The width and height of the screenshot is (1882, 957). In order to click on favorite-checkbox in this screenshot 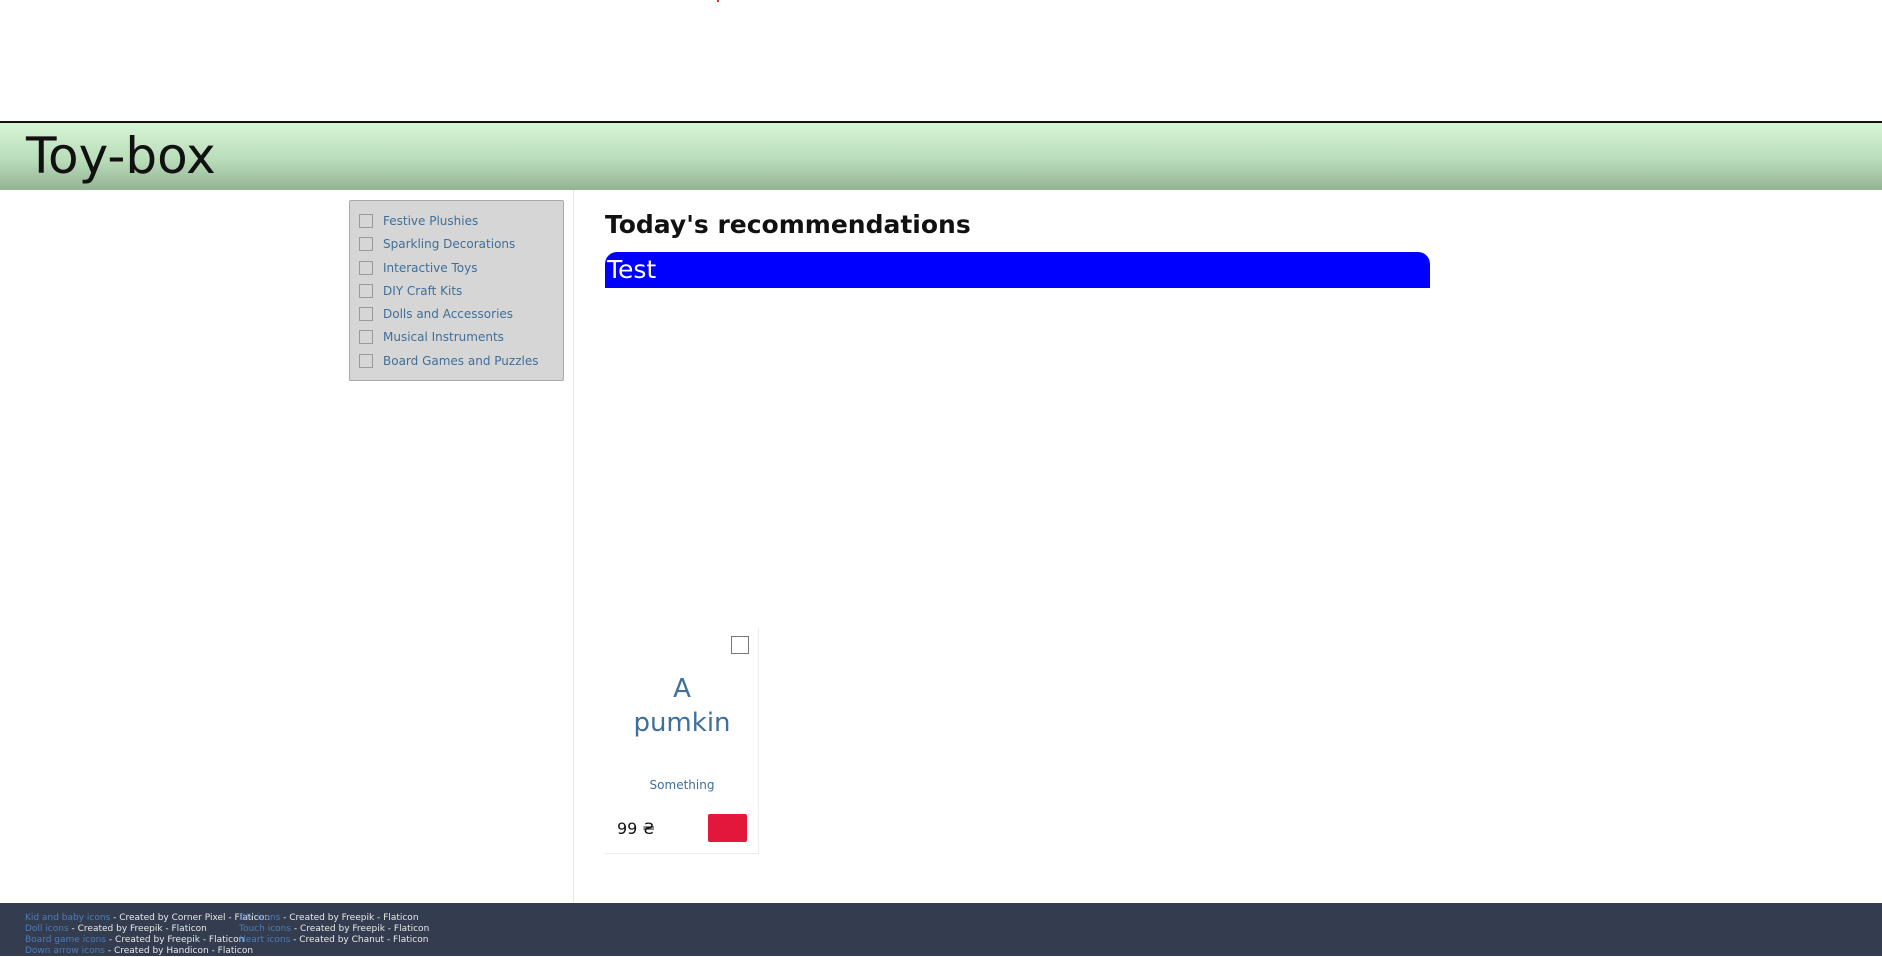, I will do `click(740, 645)`.